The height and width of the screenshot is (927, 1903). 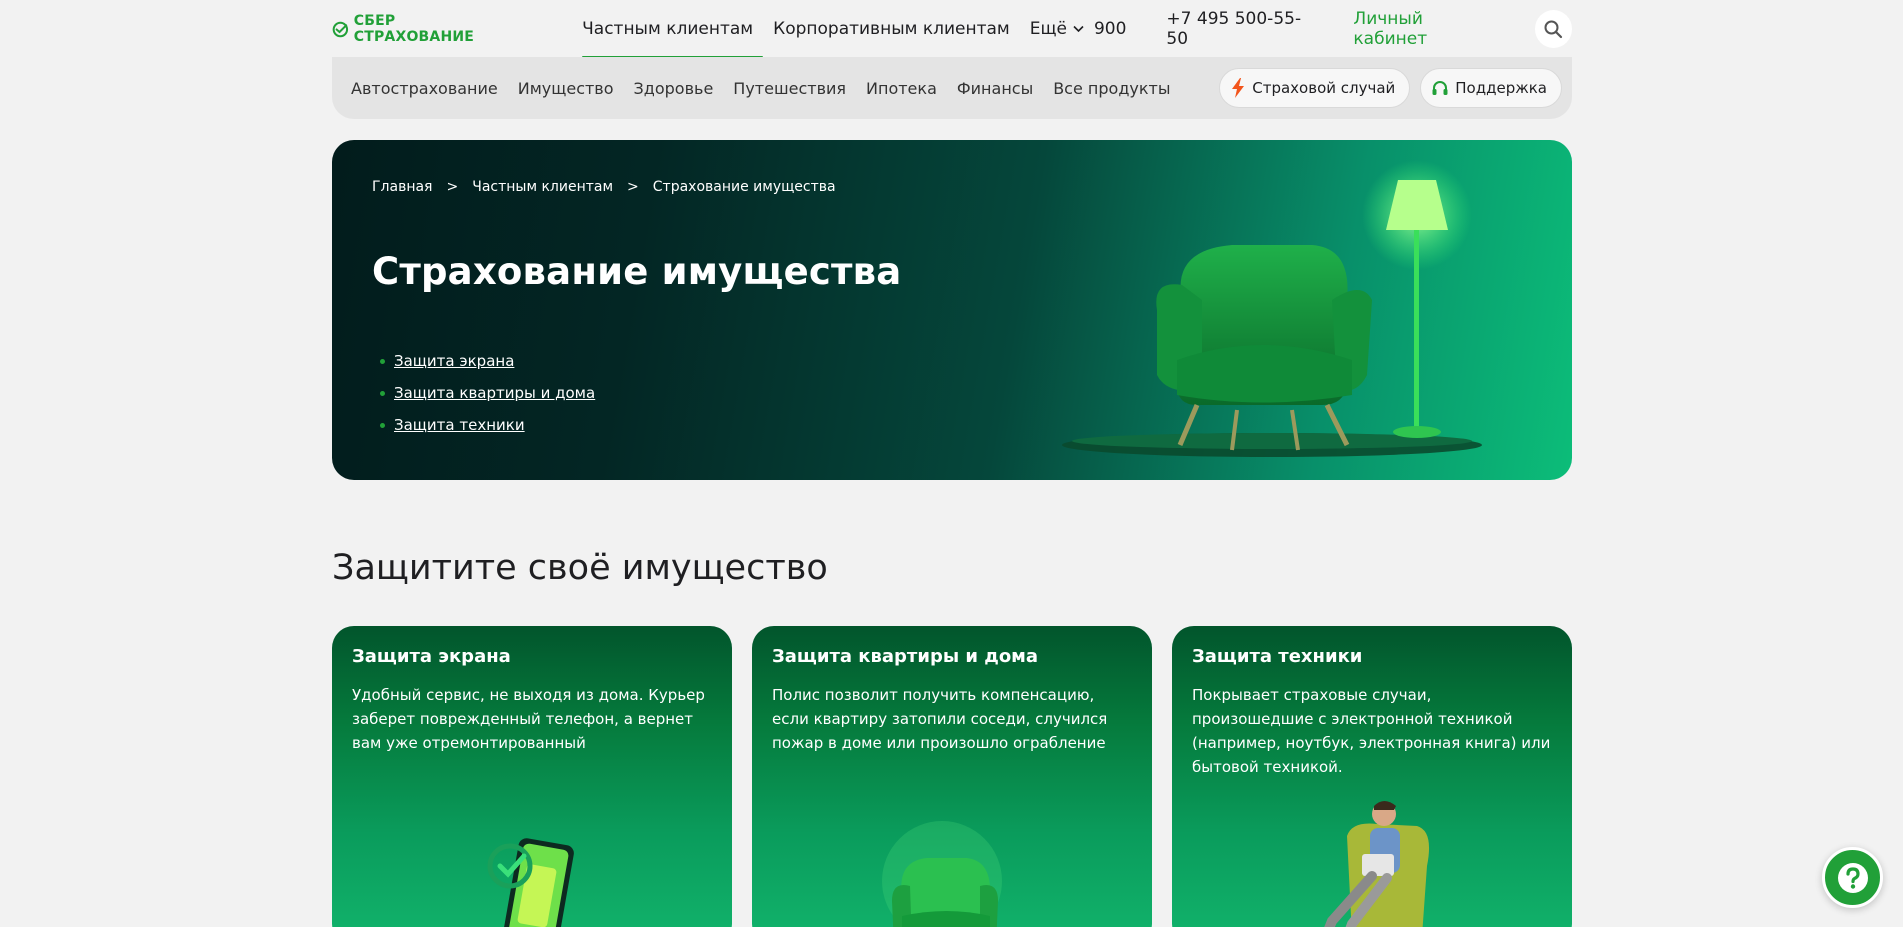 I want to click on search-button, so click(x=1553, y=29).